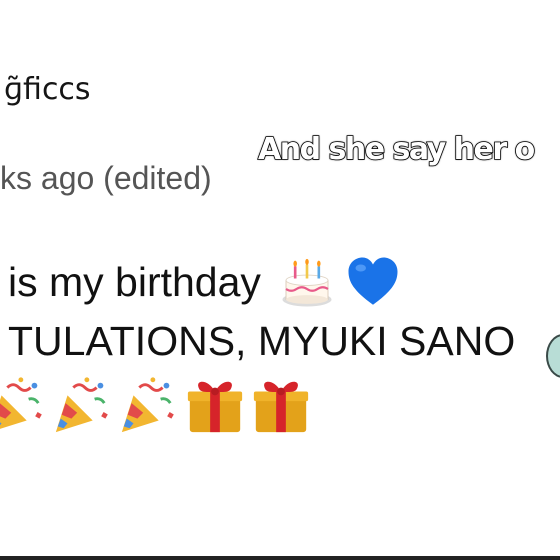  What do you see at coordinates (307, 282) in the screenshot?
I see `birthday-cake-icon` at bounding box center [307, 282].